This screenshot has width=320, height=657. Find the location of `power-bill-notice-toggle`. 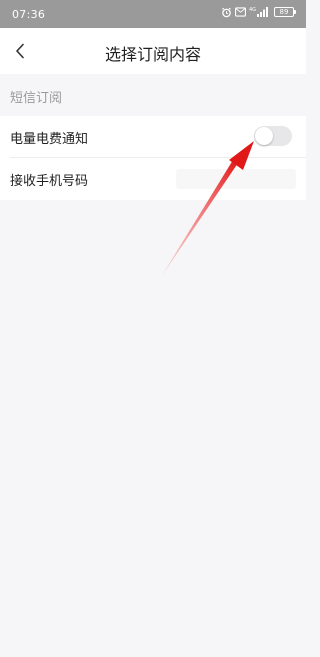

power-bill-notice-toggle is located at coordinates (273, 136).